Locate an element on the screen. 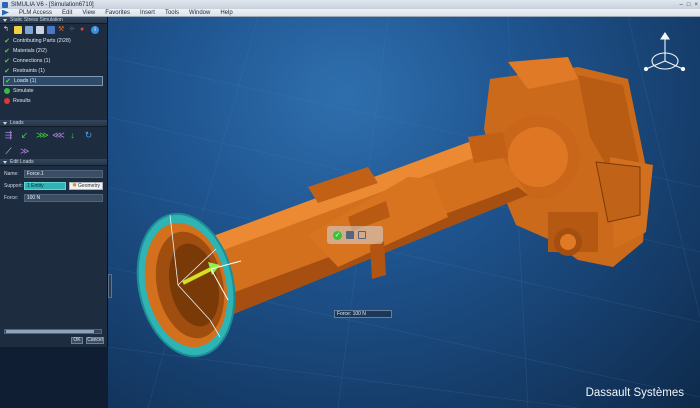 The image size is (700, 408). static-stress-header: Static Stress Simulation is located at coordinates (53, 20).